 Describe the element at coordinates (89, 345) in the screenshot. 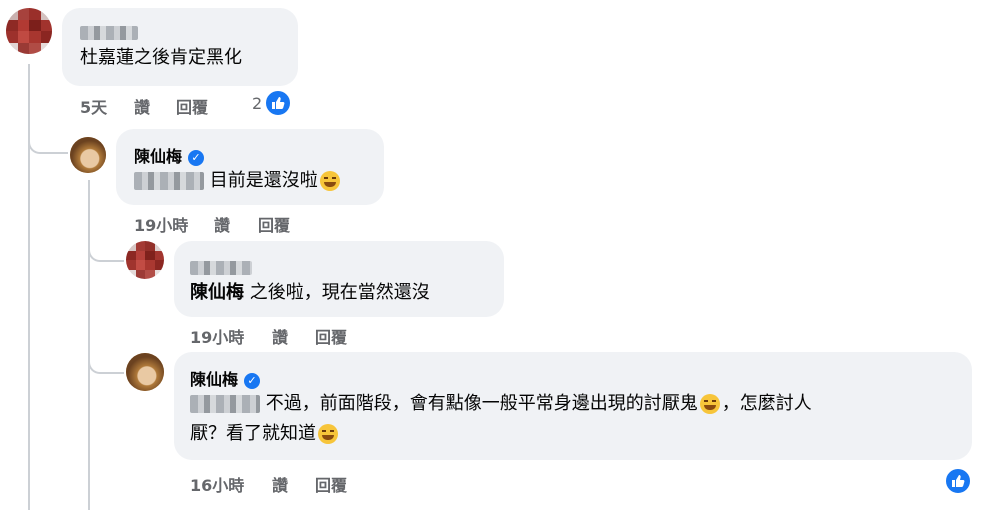

I see `thread-line-nested` at that location.